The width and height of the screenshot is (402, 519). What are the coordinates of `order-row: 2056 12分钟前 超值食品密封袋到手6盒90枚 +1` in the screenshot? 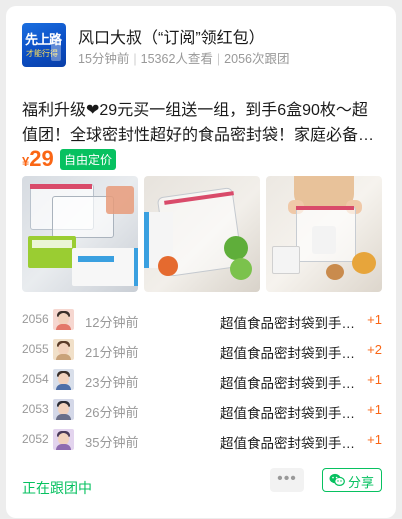 It's located at (202, 320).